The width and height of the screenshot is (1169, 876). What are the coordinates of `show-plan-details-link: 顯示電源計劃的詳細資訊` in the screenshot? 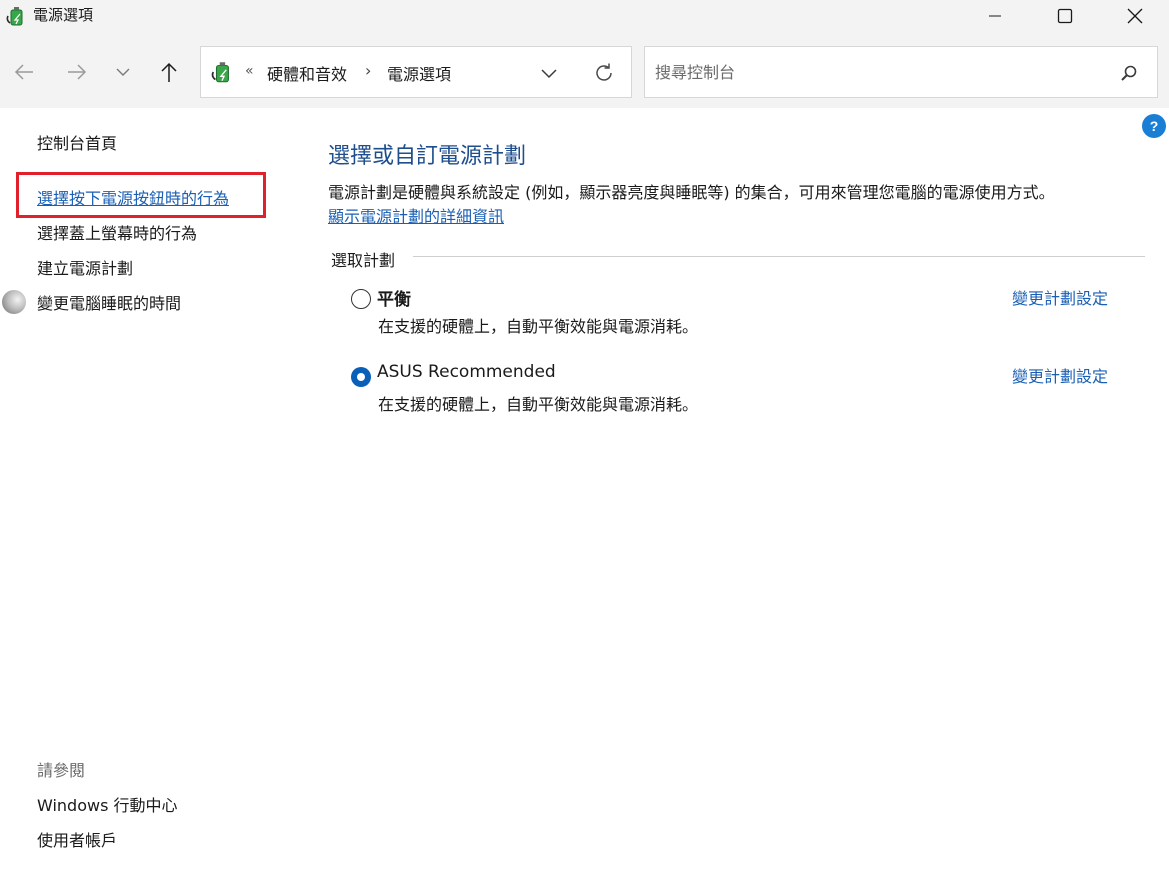 It's located at (416, 215).